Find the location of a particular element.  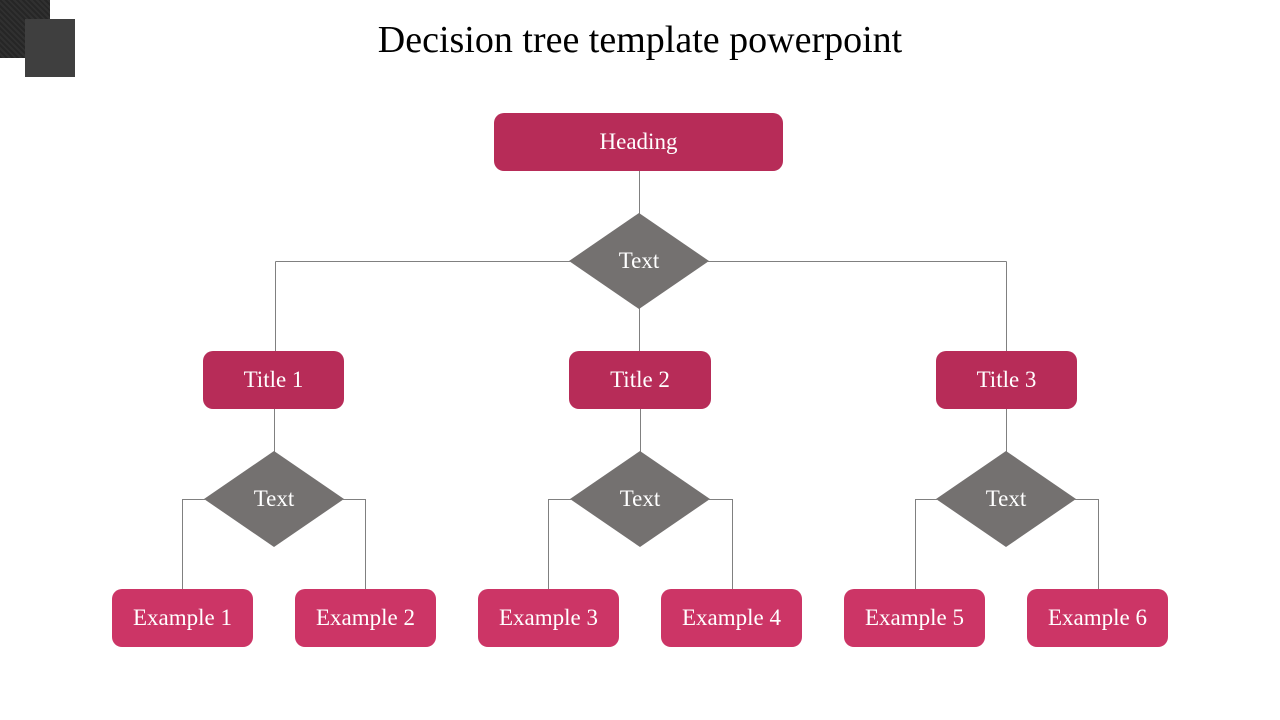

example-label: Example 3 is located at coordinates (548, 617).